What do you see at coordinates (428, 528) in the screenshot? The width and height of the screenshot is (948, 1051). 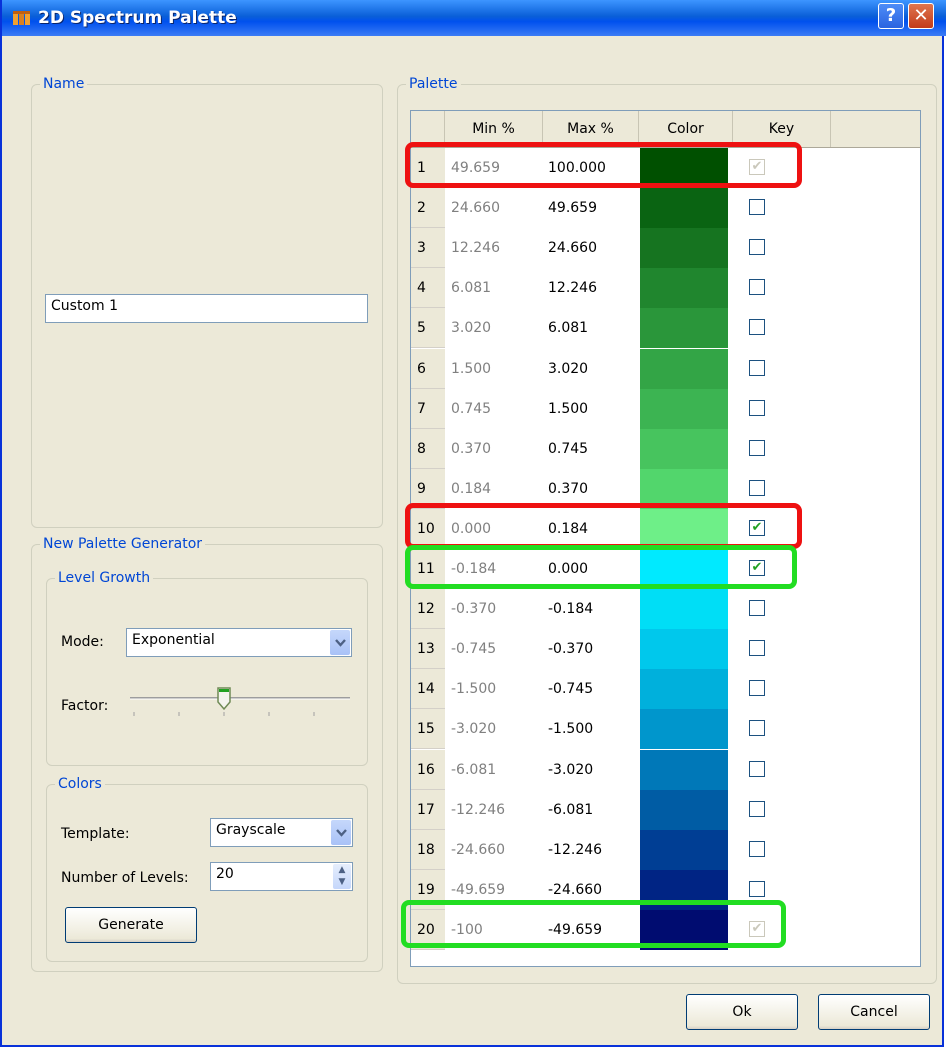 I see `row-number: 10` at bounding box center [428, 528].